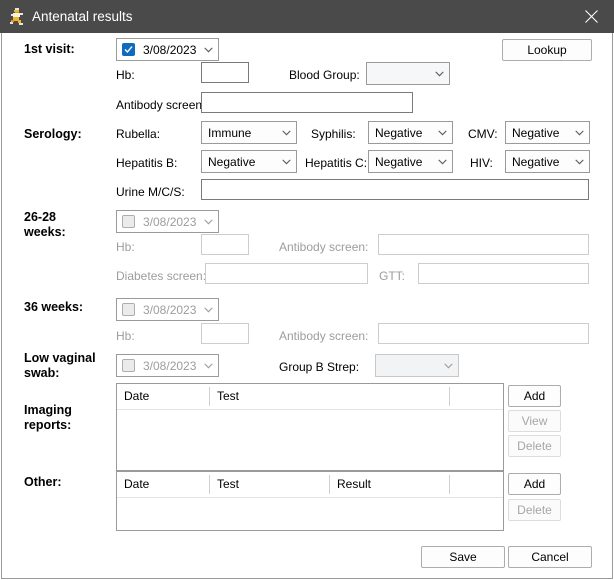  What do you see at coordinates (147, 163) in the screenshot?
I see `hepatitis-b-label: Hepatitis B:` at bounding box center [147, 163].